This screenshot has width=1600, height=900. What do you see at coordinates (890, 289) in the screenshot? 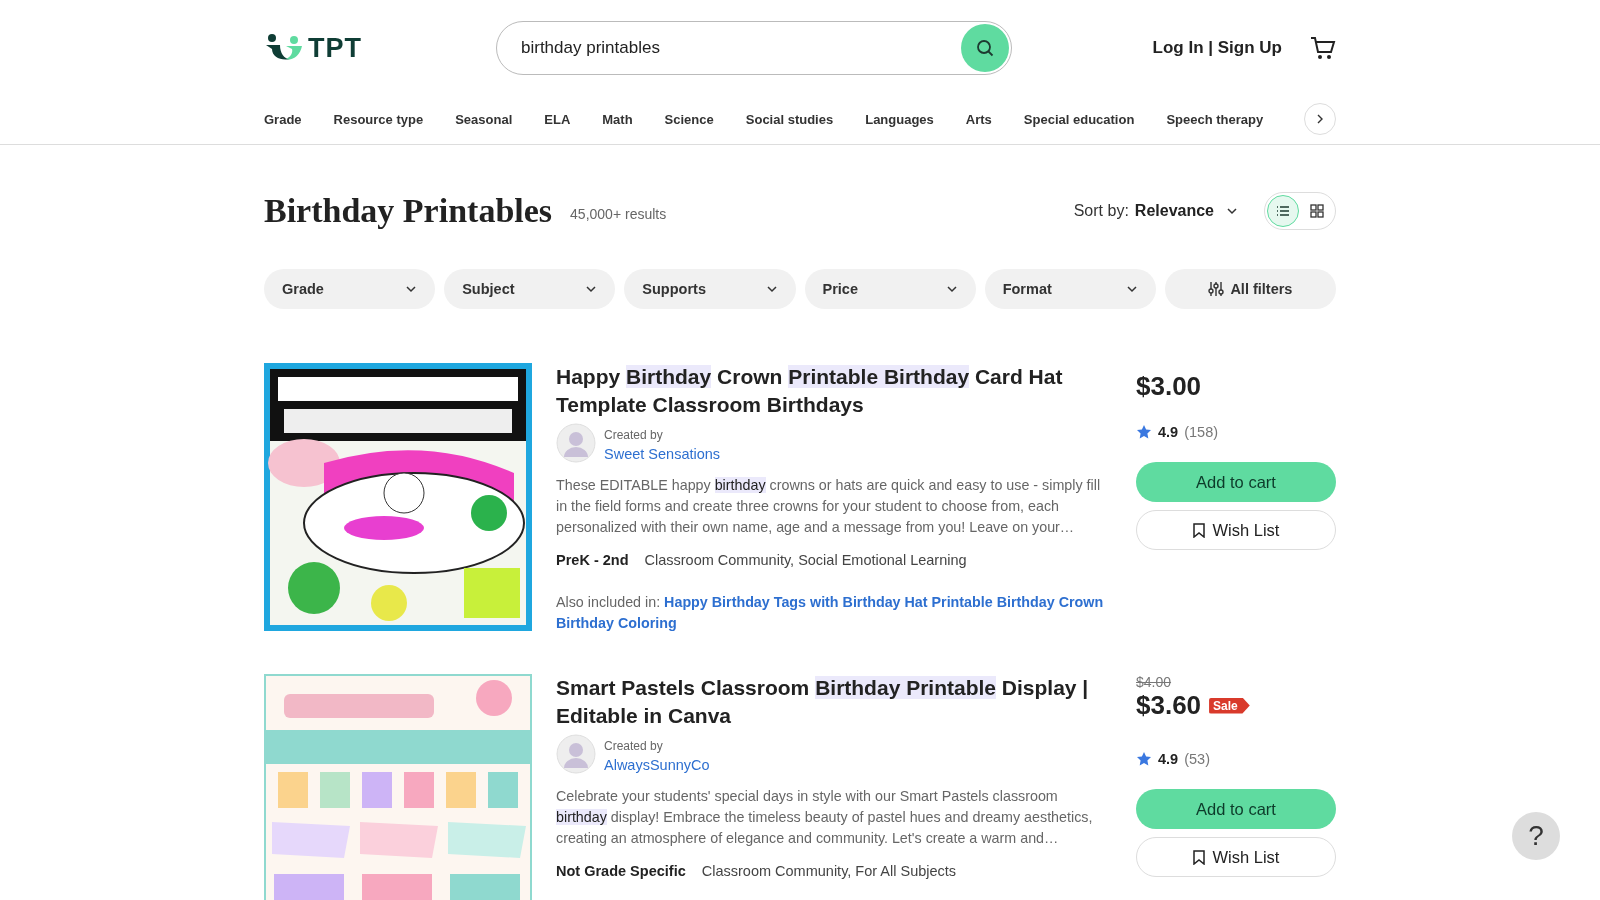
I see `filter-dropdown: Price` at bounding box center [890, 289].